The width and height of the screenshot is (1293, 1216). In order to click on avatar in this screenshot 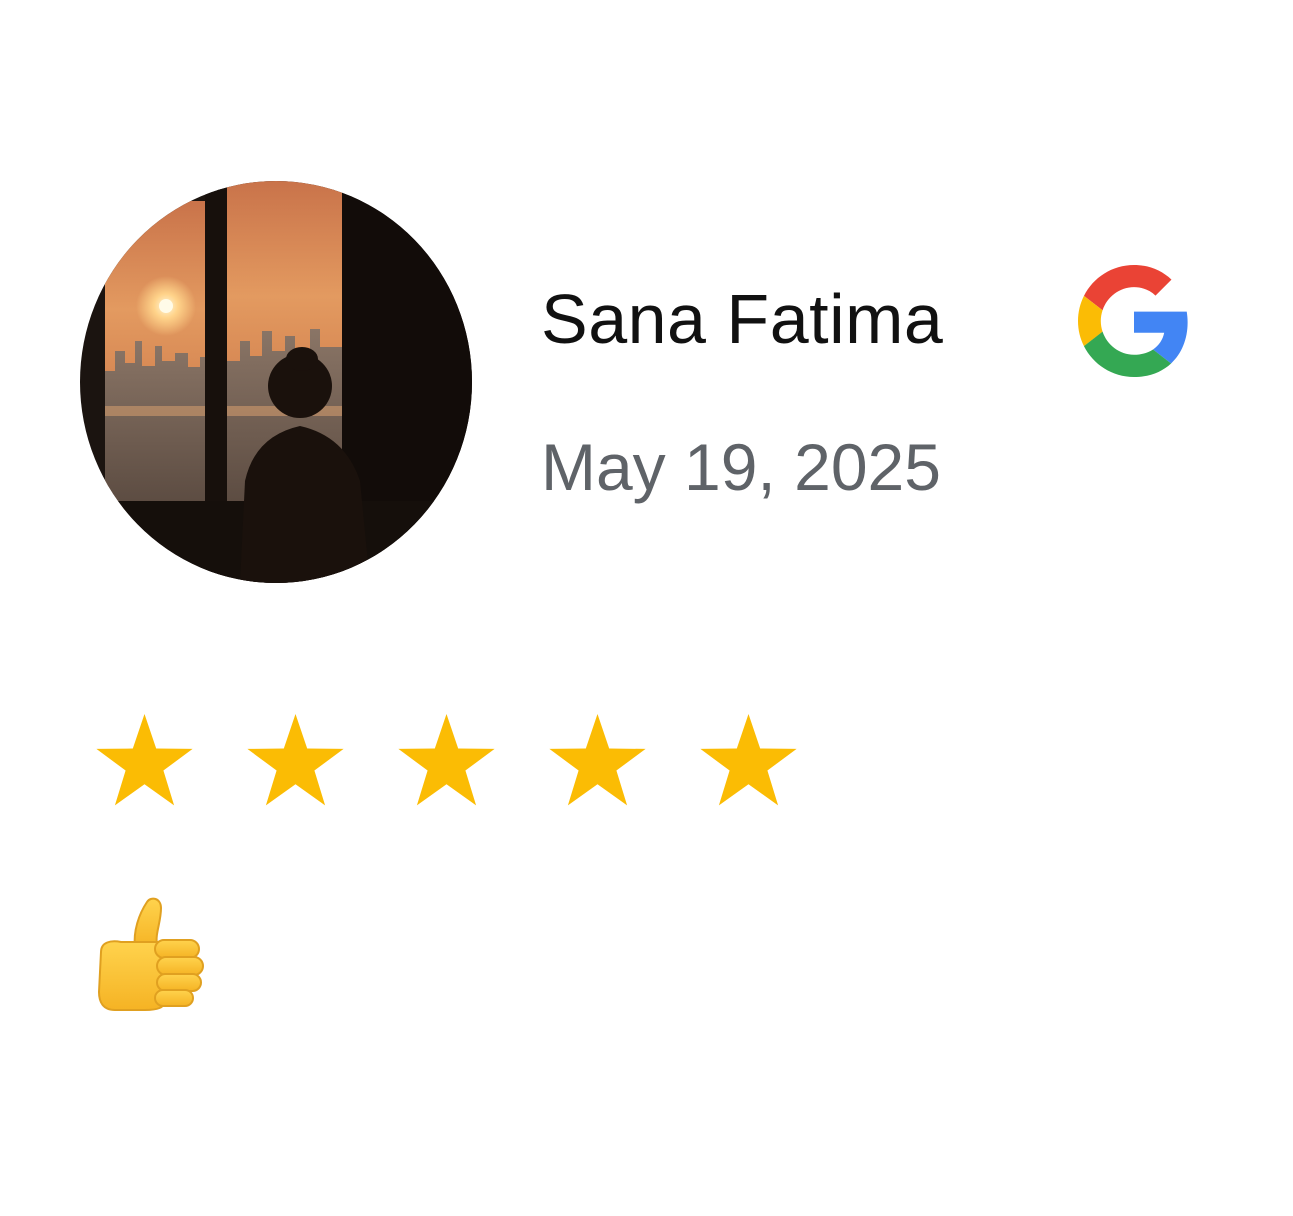, I will do `click(276, 382)`.